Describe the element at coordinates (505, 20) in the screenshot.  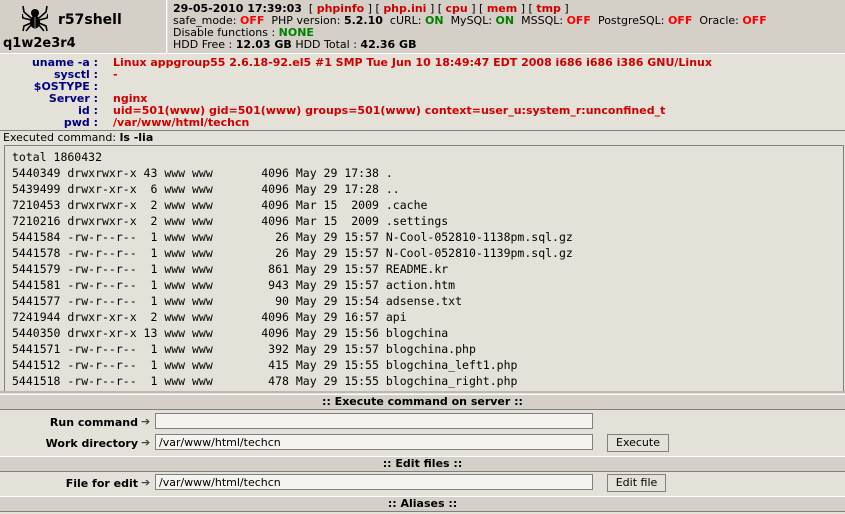
I see `mysql-value: ON` at that location.